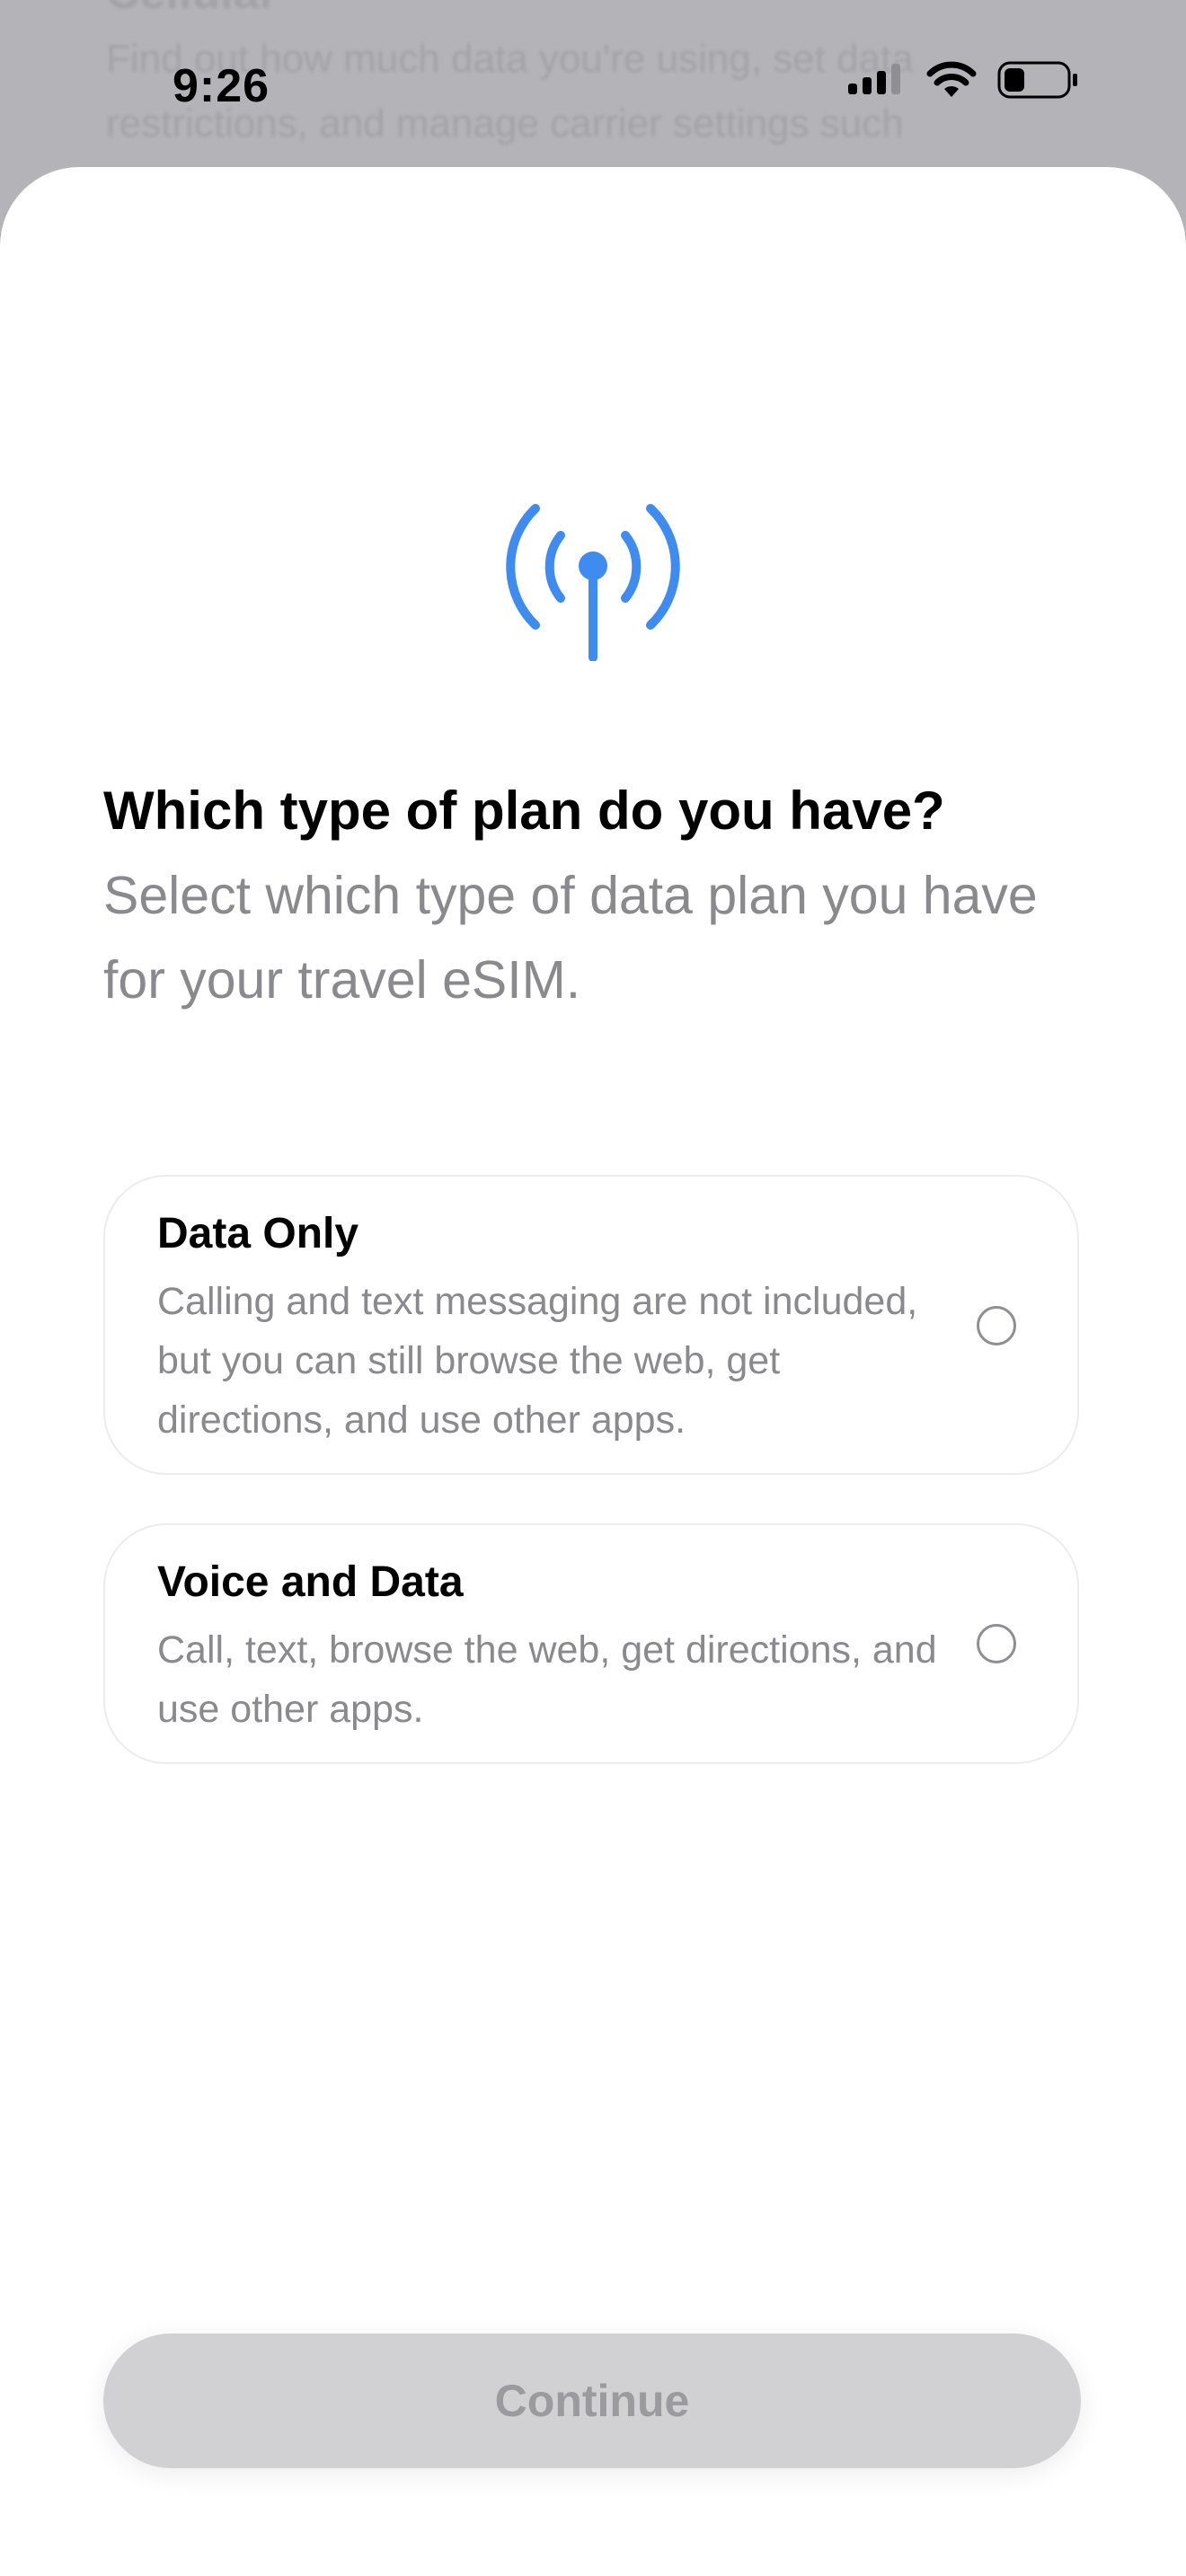  What do you see at coordinates (877, 82) in the screenshot?
I see `cellular-signal-icon` at bounding box center [877, 82].